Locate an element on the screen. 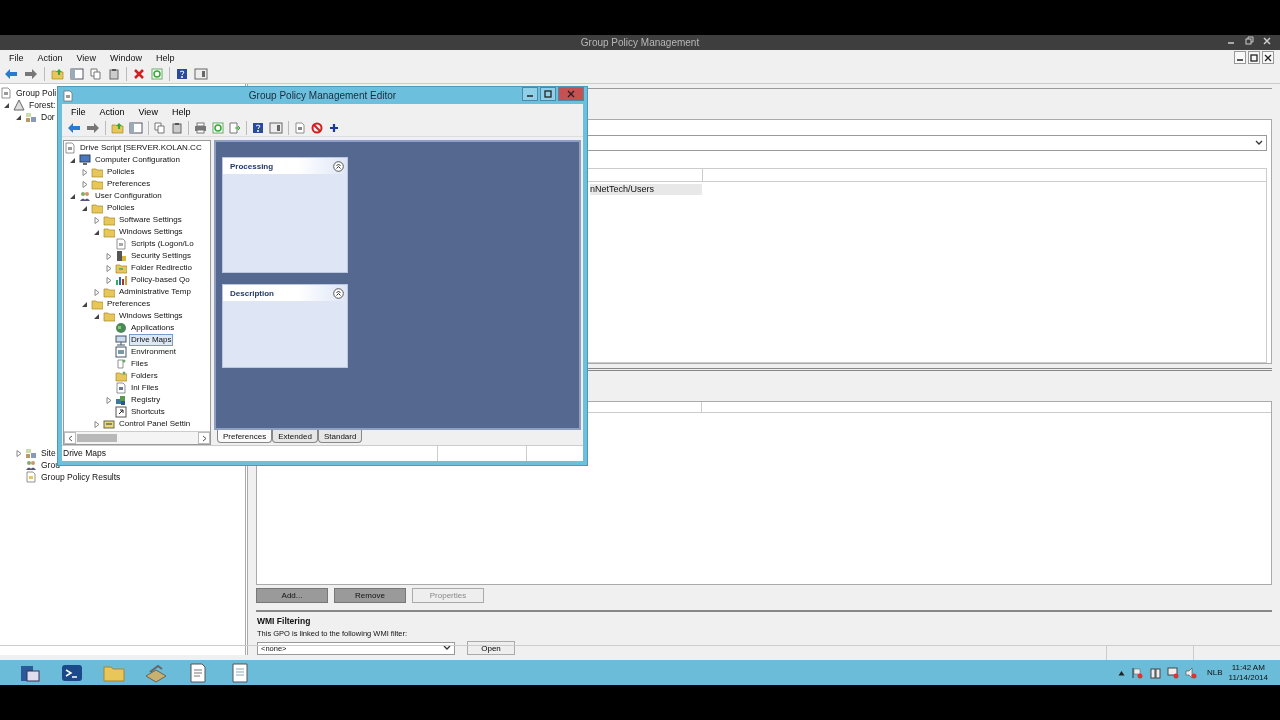  list-item: nNetTech/Users is located at coordinates (646, 189).